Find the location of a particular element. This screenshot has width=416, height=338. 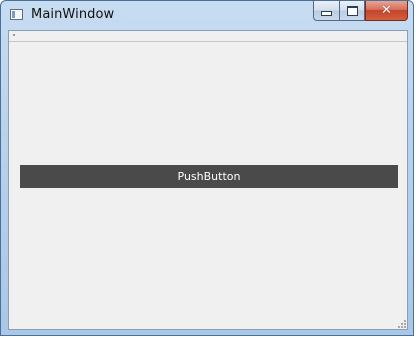

close-icon: ✕ is located at coordinates (386, 10).